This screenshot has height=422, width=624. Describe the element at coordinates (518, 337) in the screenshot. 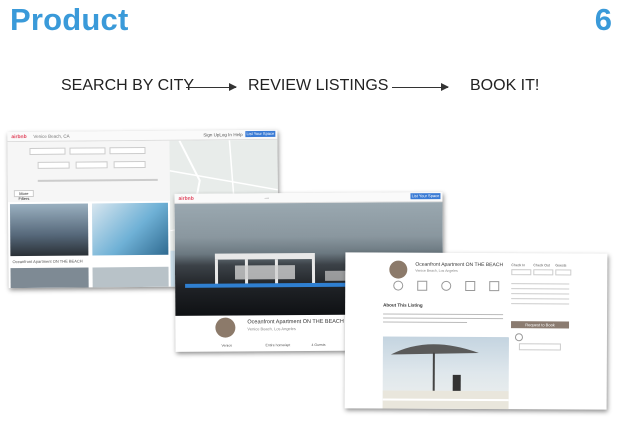

I see `wishlist-icon` at that location.